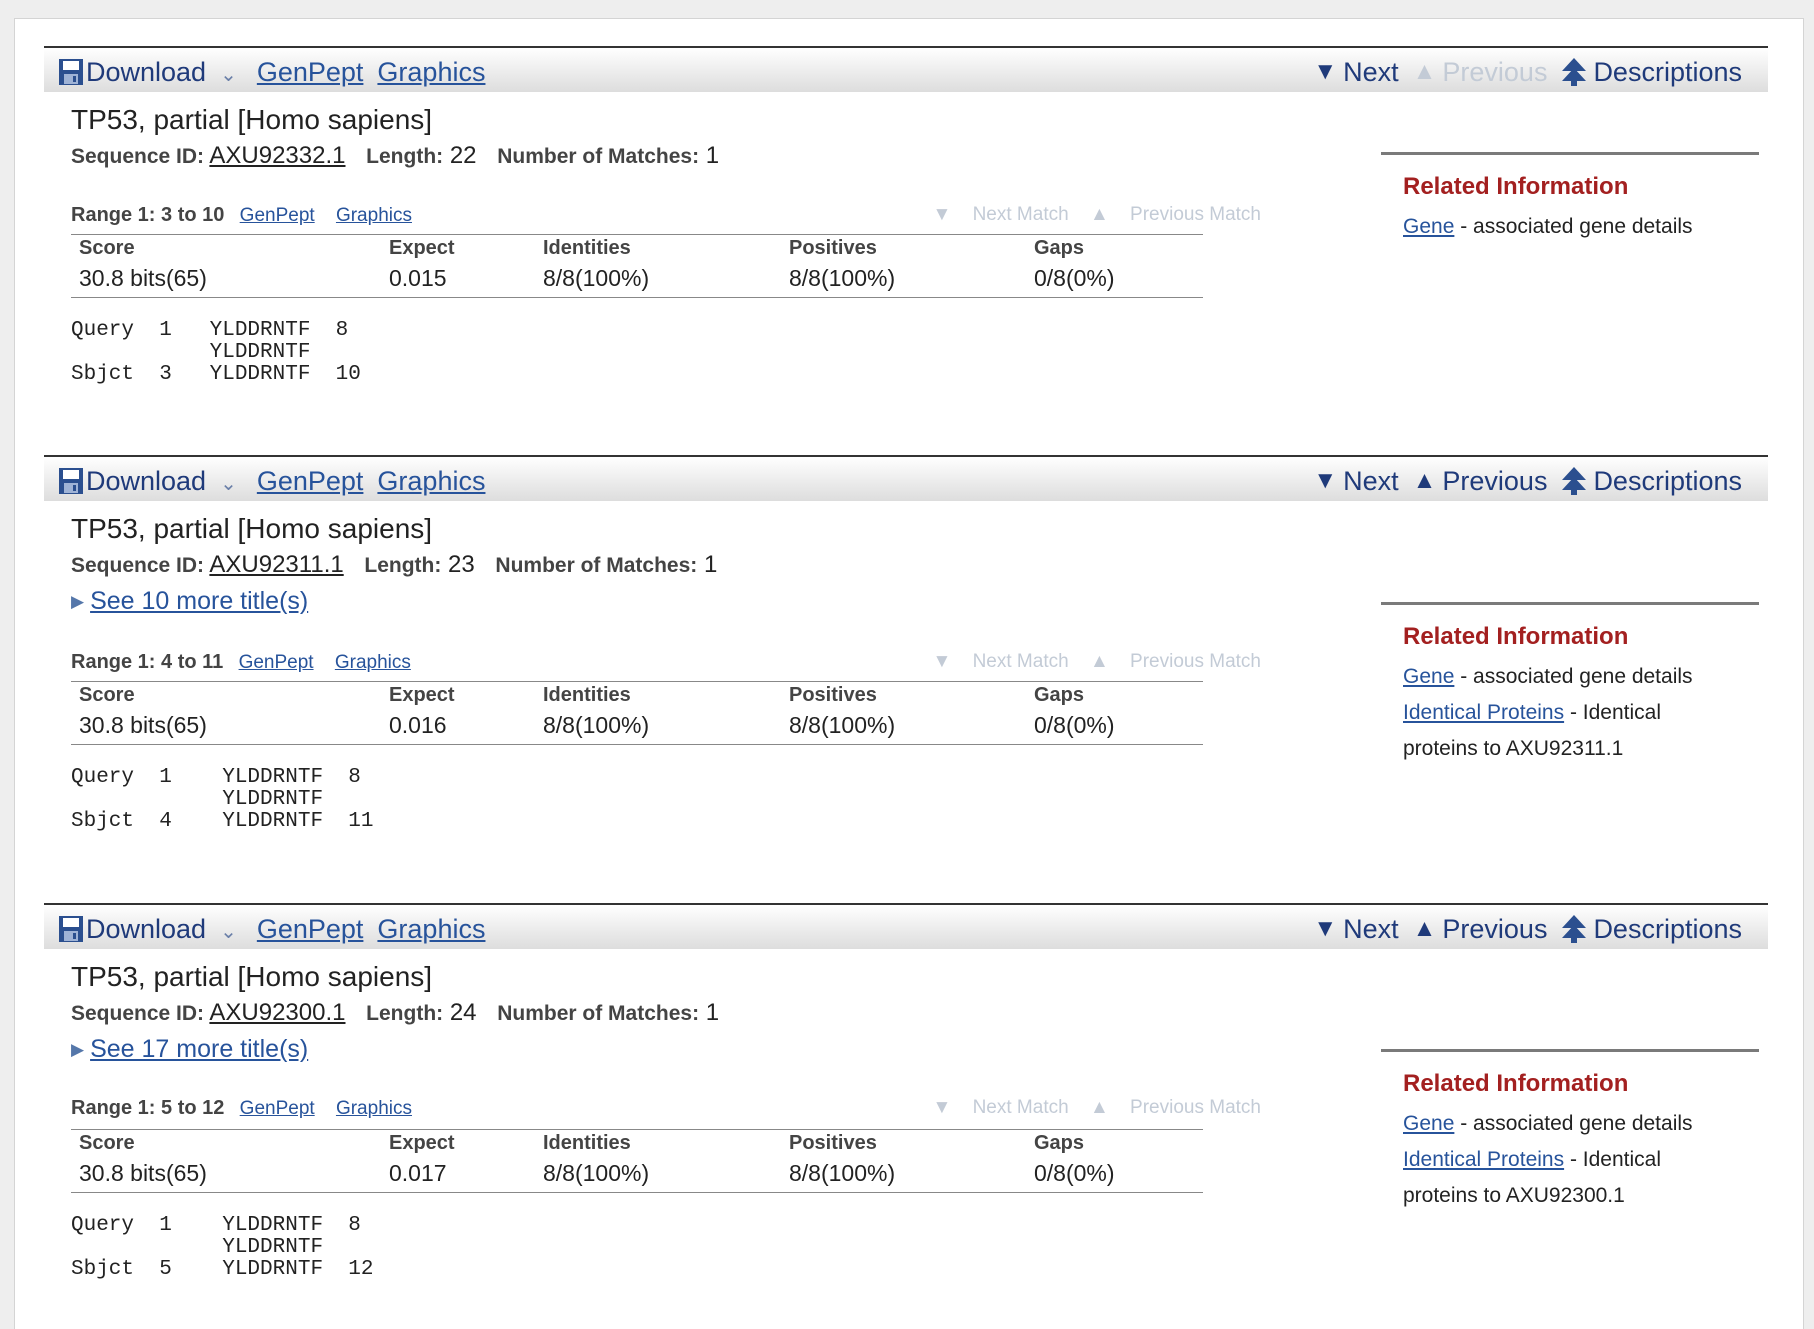 The width and height of the screenshot is (1814, 1329). Describe the element at coordinates (422, 1143) in the screenshot. I see `expect-header: Expect` at that location.